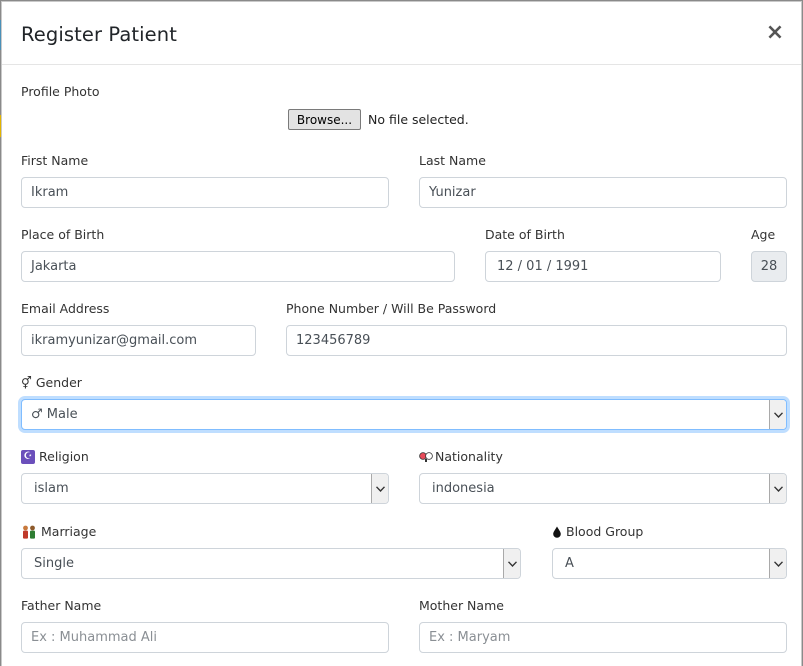 The image size is (803, 666). I want to click on blood-group-select: A, so click(669, 563).